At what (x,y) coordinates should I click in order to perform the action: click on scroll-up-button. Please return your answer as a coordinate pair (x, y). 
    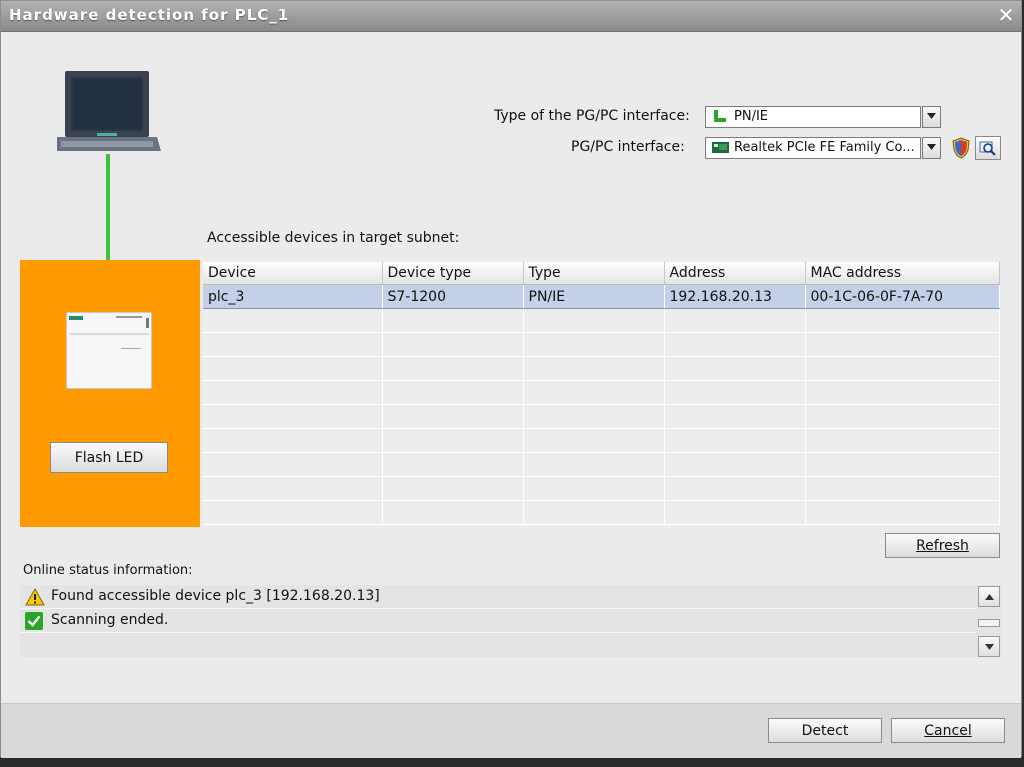
    Looking at the image, I should click on (989, 596).